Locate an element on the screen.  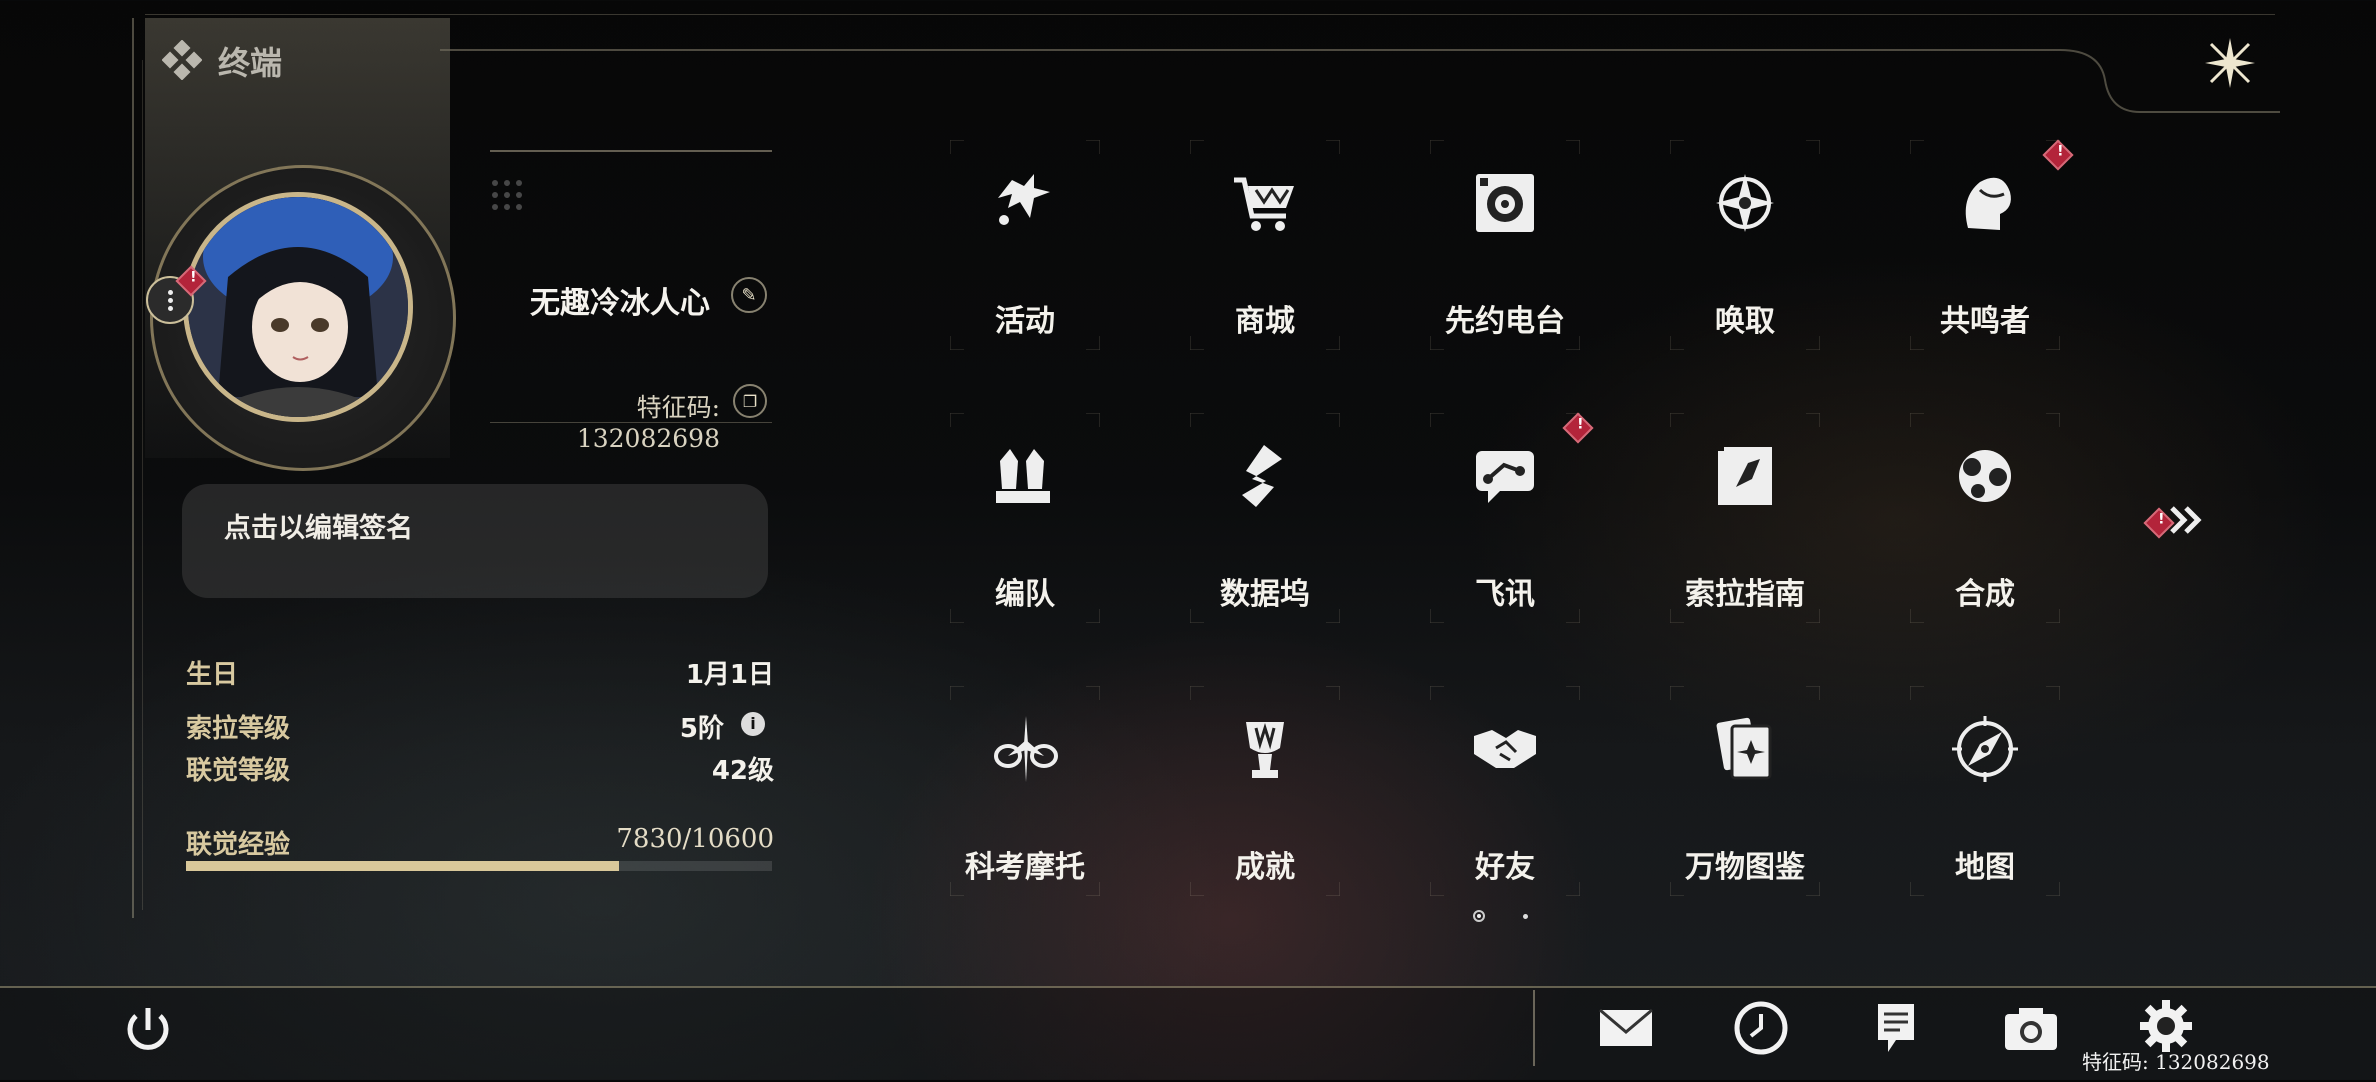
menu-tile-shop-cart: 商城 is located at coordinates (1265, 245).